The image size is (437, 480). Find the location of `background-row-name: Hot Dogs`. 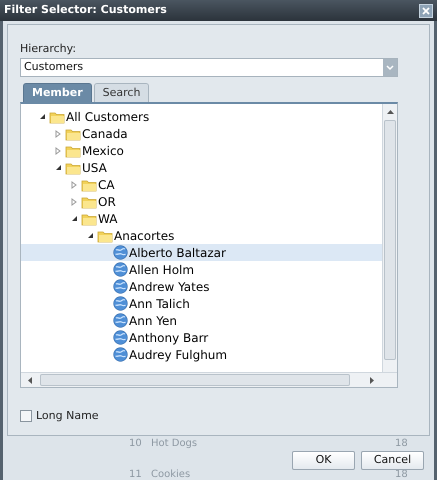

background-row-name: Hot Dogs is located at coordinates (174, 444).